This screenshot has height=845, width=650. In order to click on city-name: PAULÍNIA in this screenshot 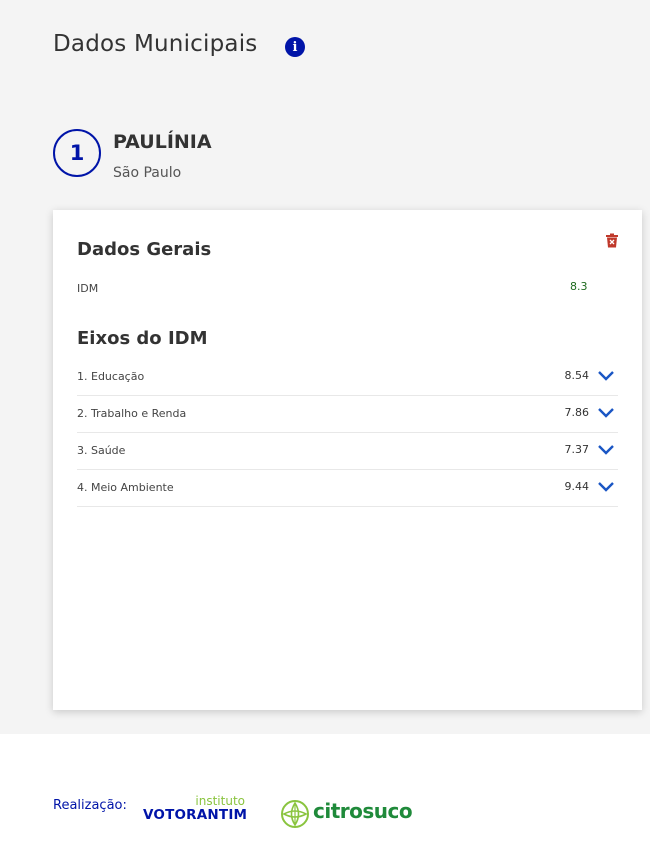, I will do `click(162, 142)`.